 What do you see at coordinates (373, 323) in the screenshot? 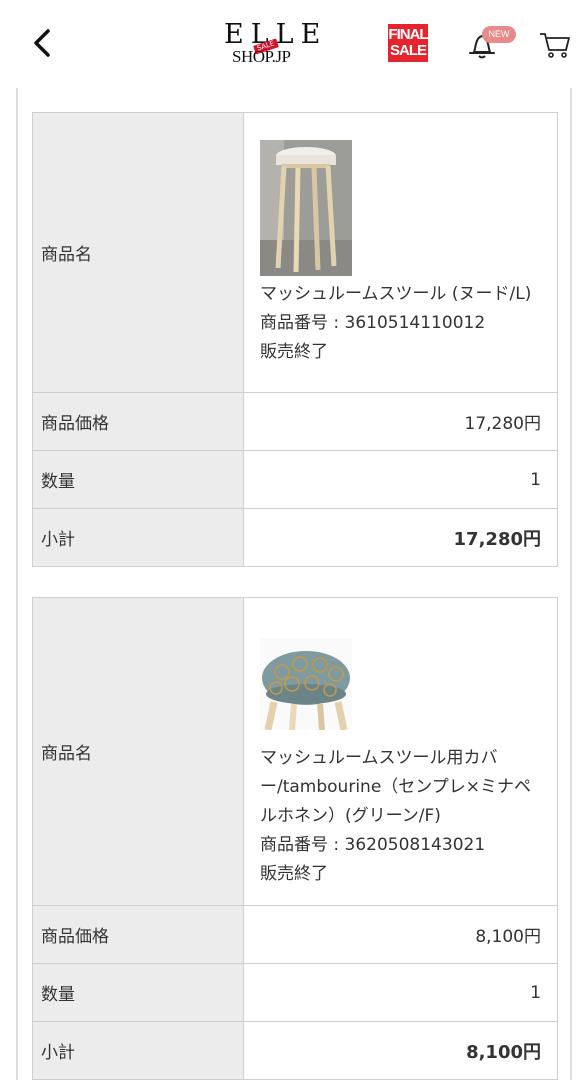
I see `product-code: 商品番号 : 3610514110012` at bounding box center [373, 323].